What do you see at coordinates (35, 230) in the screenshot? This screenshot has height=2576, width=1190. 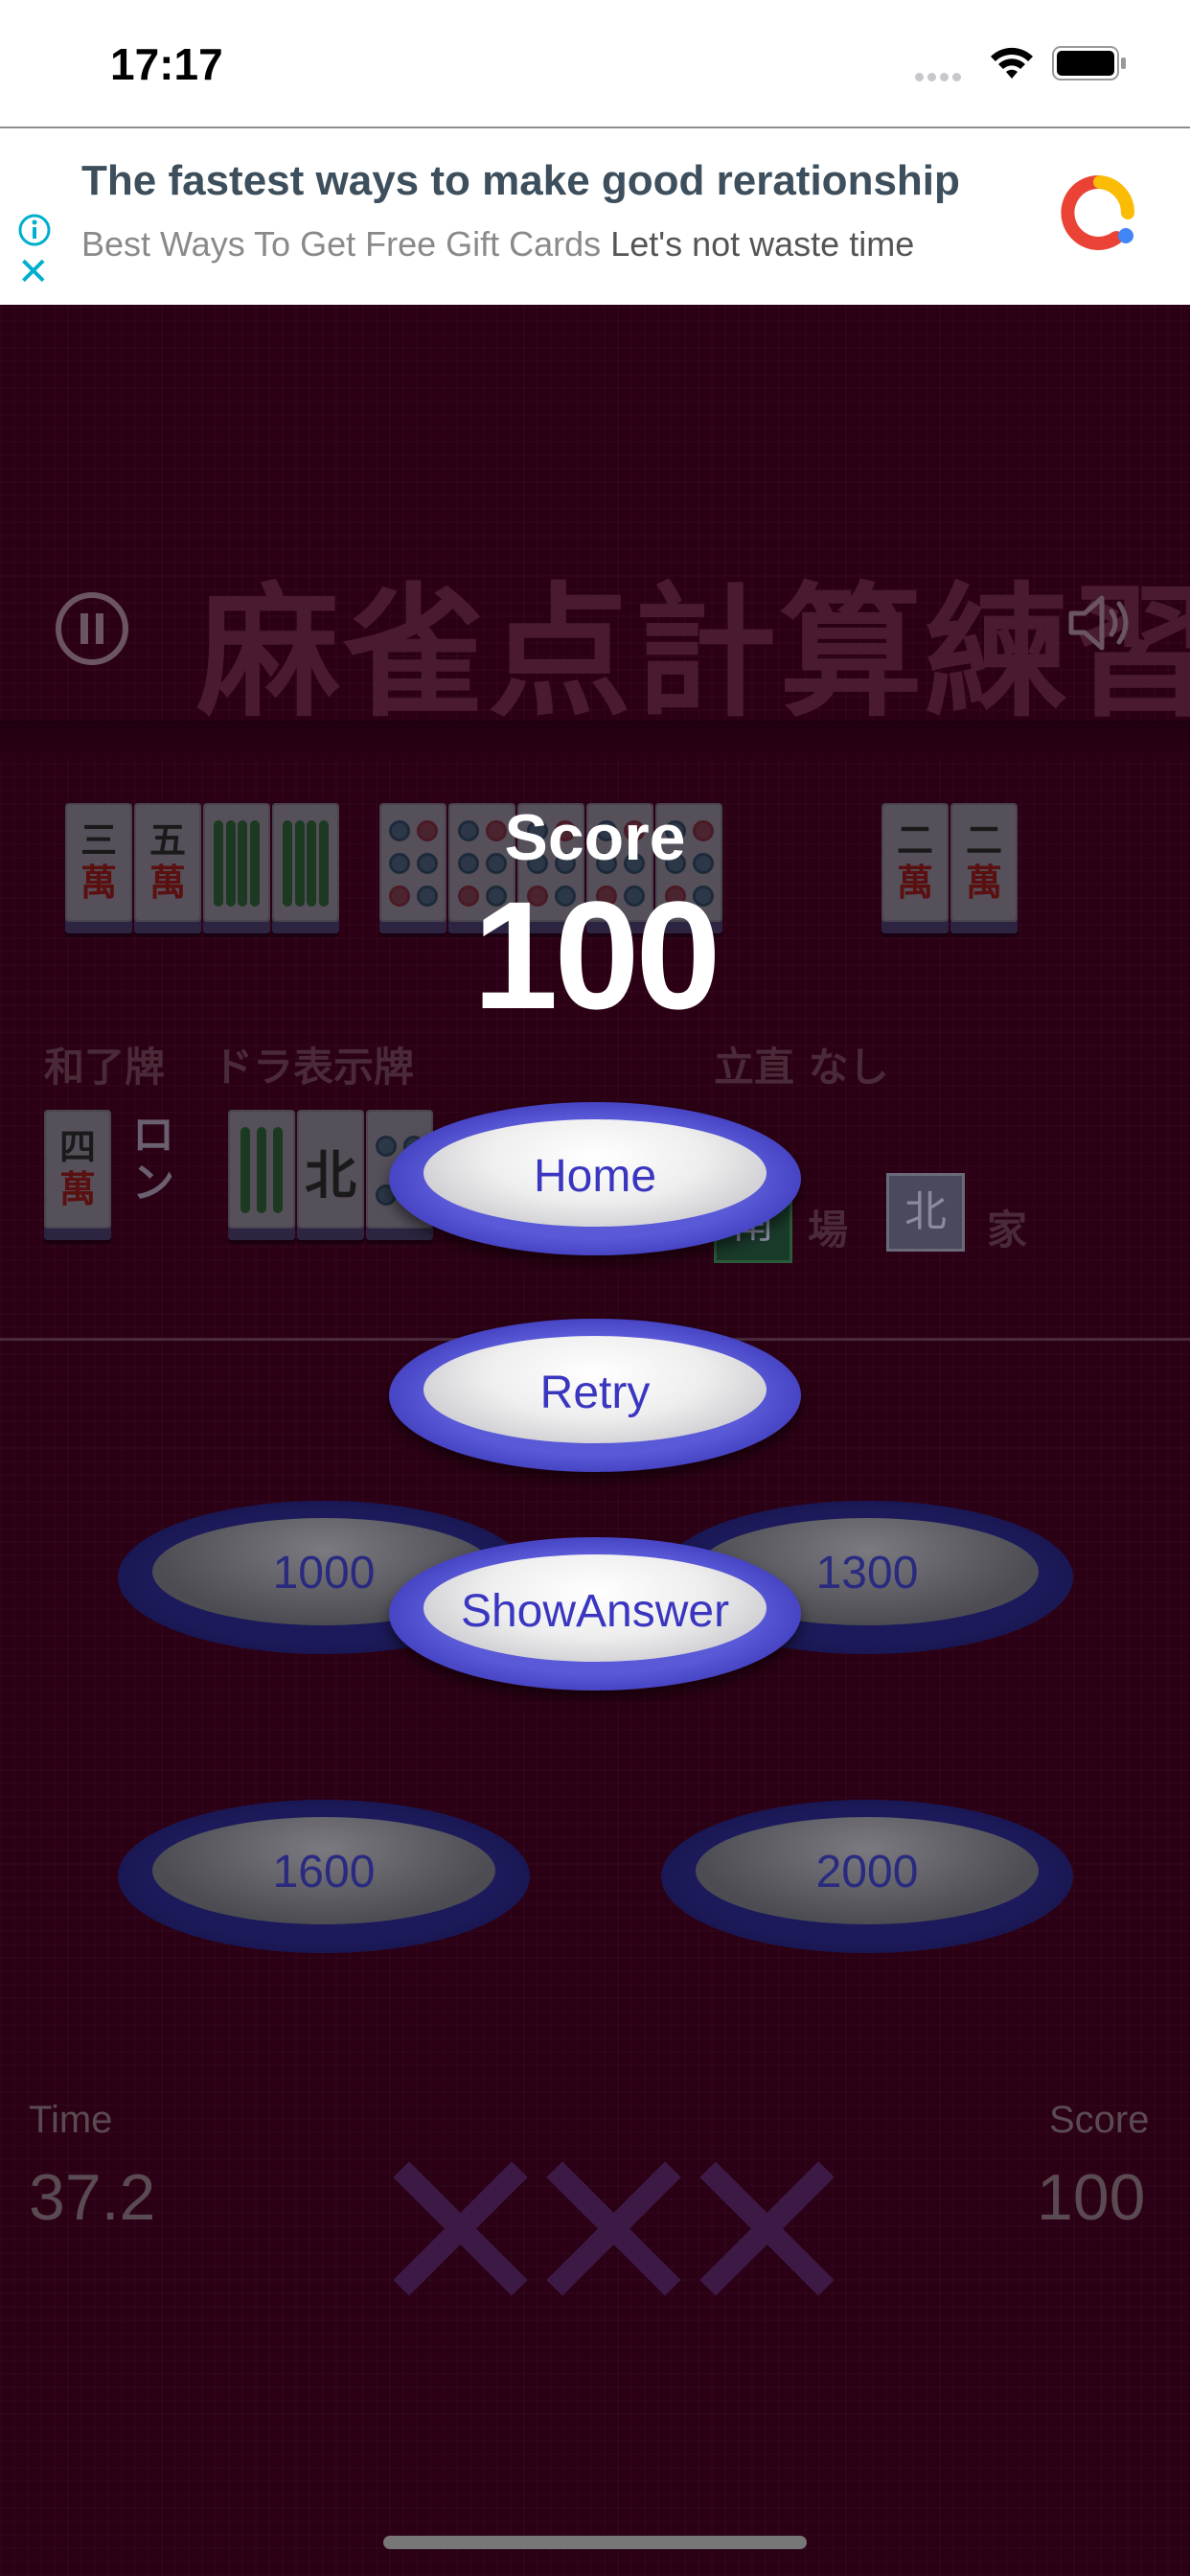 I see `ad-info-icon` at bounding box center [35, 230].